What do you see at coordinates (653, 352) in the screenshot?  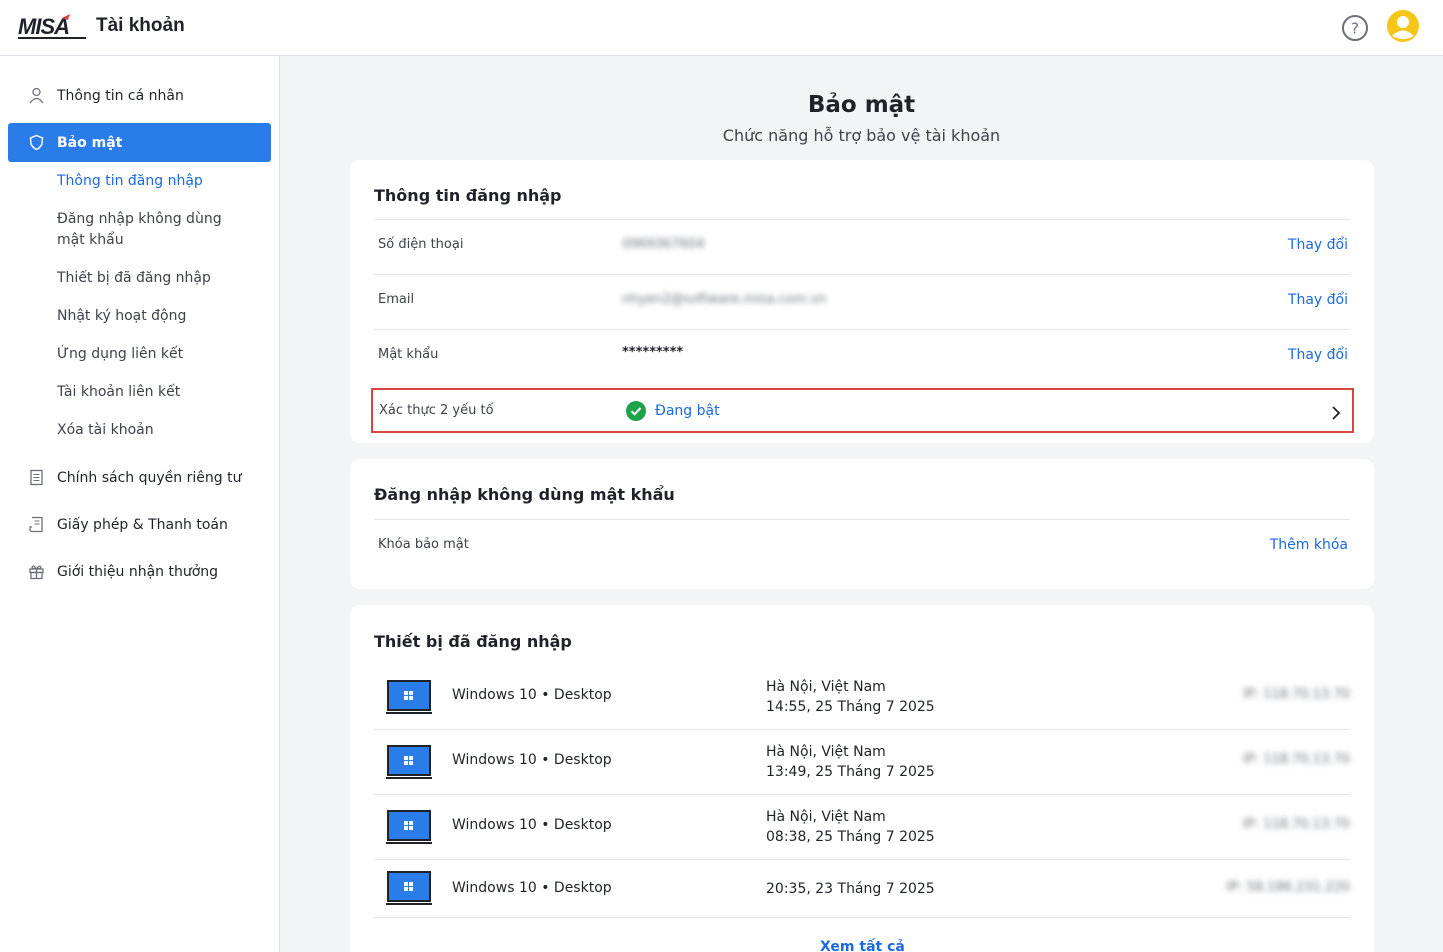 I see `password-value: *********` at bounding box center [653, 352].